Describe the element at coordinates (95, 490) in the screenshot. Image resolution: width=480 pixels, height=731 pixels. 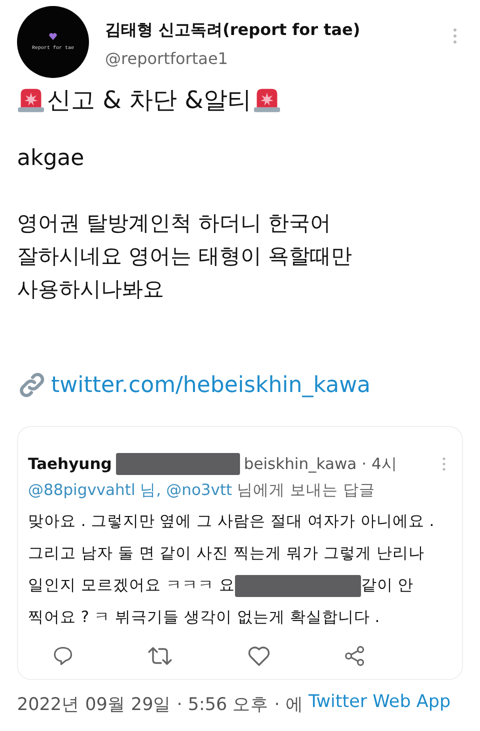
I see `mention-link: @88pigvvahtl 님,` at that location.